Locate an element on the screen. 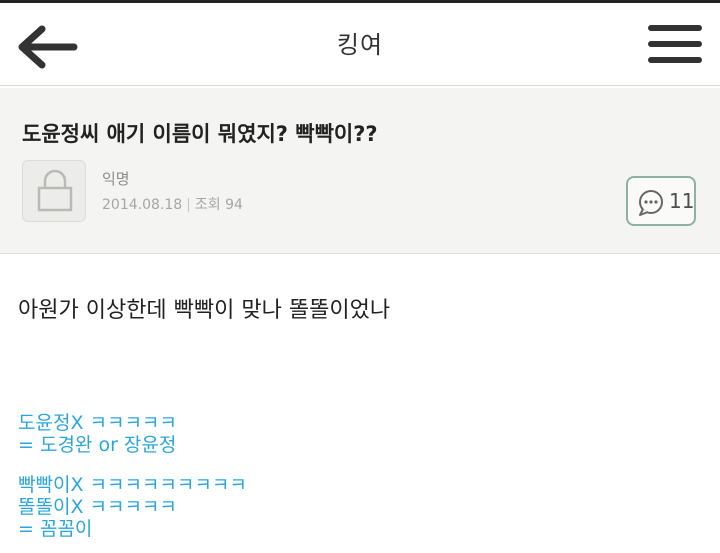 The image size is (720, 553). menu-button is located at coordinates (675, 45).